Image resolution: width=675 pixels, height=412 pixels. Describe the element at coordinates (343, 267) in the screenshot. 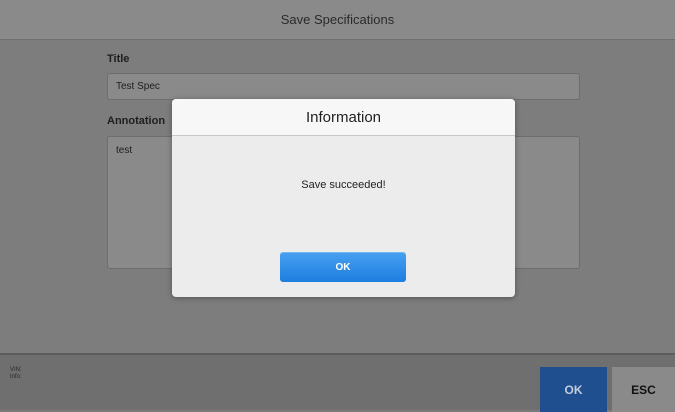

I see `dialog-ok-button: OK` at that location.